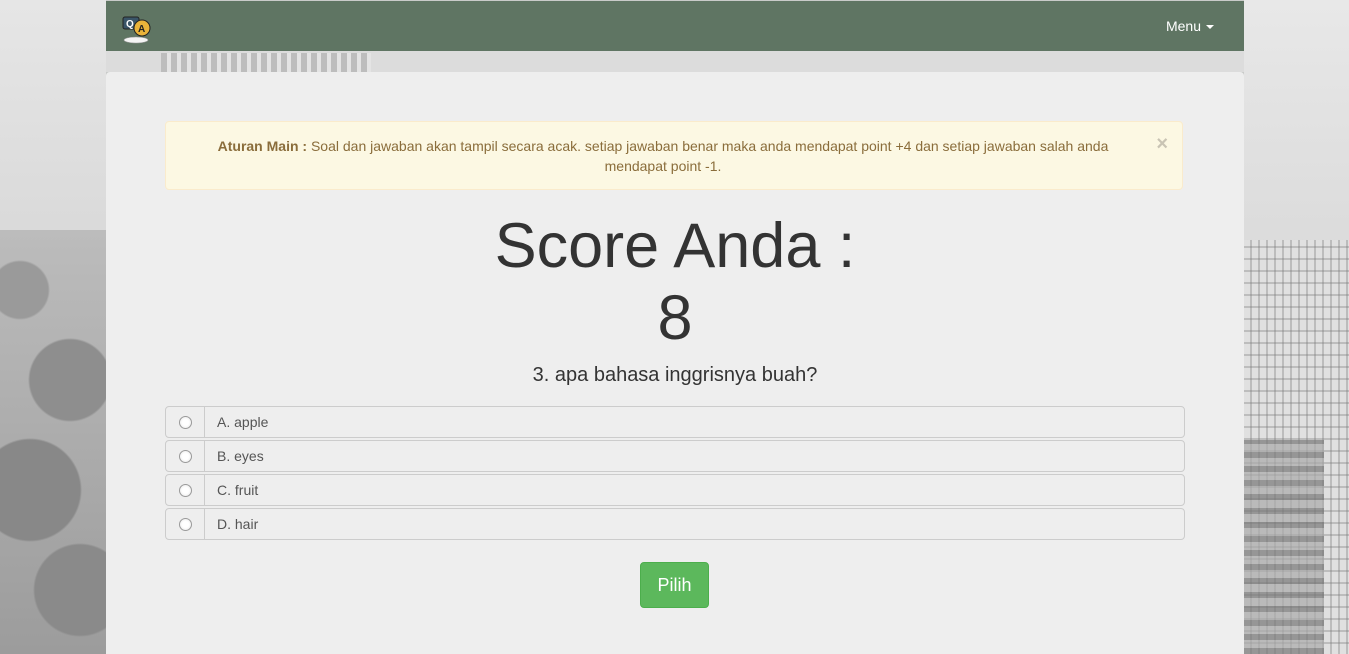 This screenshot has height=654, width=1349. I want to click on question-text: 3. apa bahasa inggrisnya buah?, so click(675, 375).